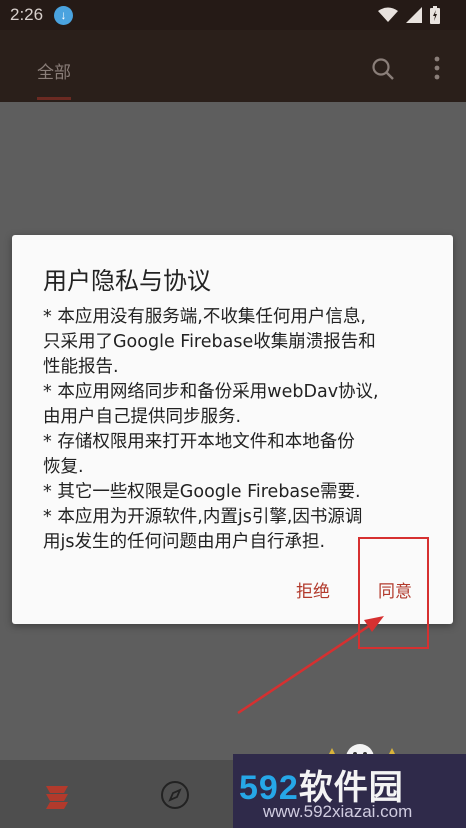 The width and height of the screenshot is (466, 828). Describe the element at coordinates (27, 14) in the screenshot. I see `status-time: 2:26` at that location.